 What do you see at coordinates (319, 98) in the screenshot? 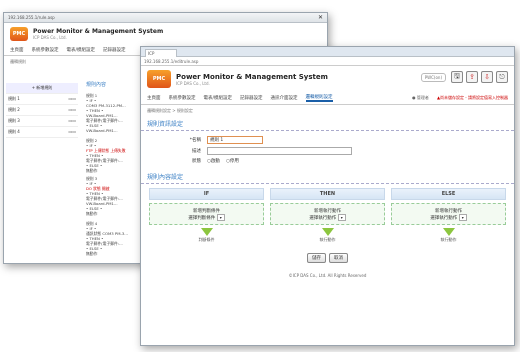
I see `menu-item-active: 邏輯規則設定` at bounding box center [319, 98].